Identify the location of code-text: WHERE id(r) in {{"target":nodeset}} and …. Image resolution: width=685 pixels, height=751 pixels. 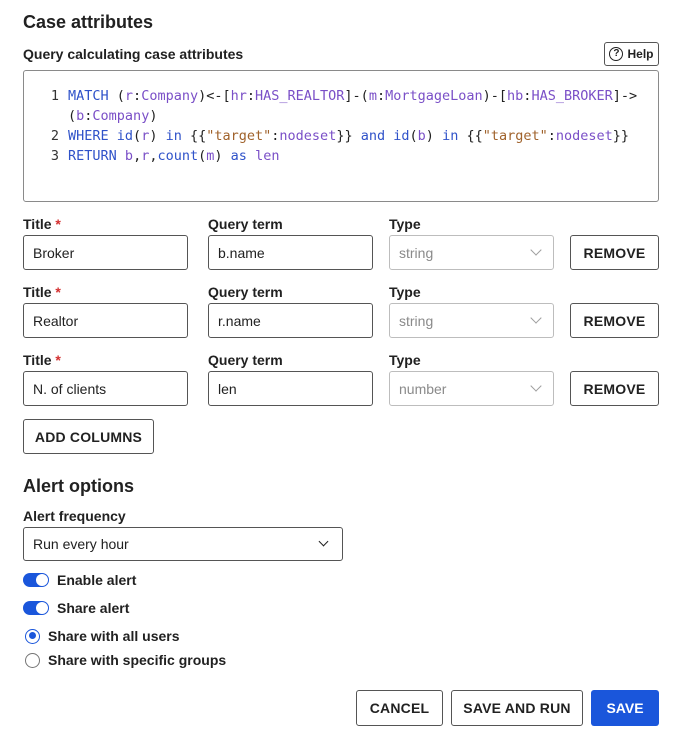
(349, 136).